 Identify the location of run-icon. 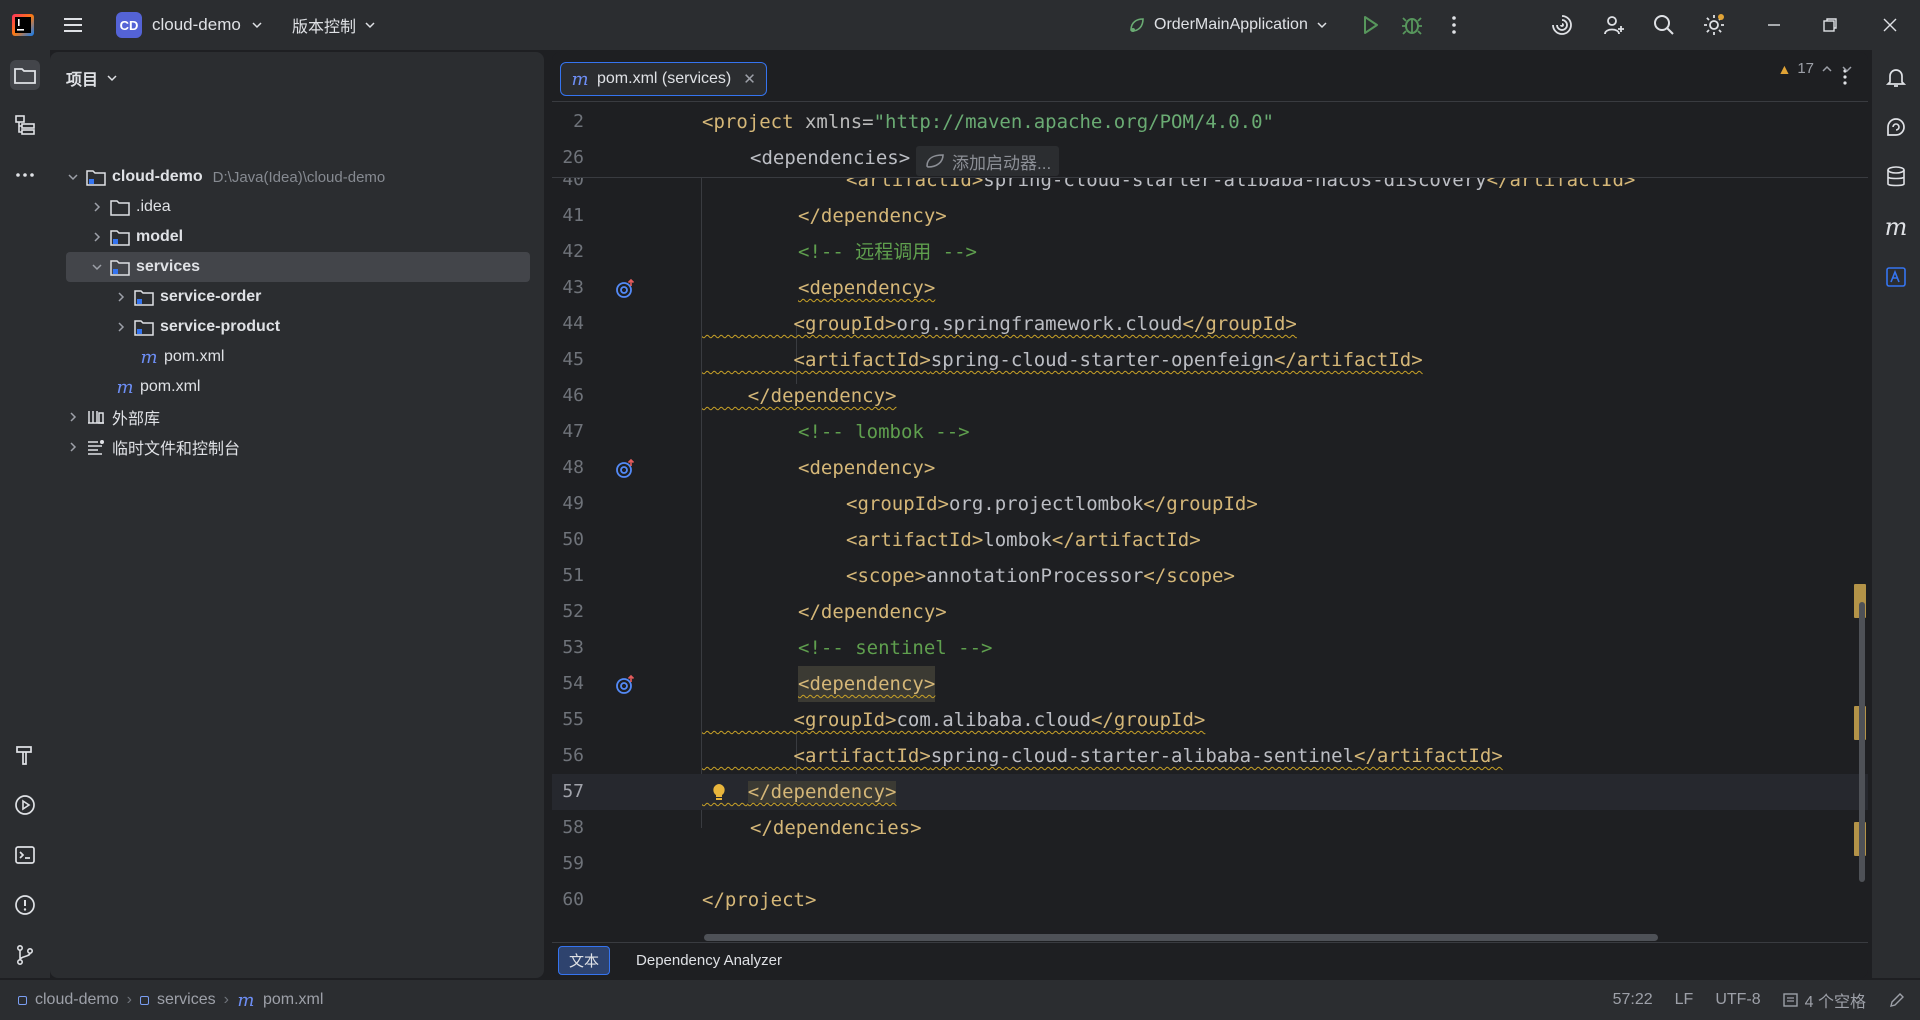
(1370, 25).